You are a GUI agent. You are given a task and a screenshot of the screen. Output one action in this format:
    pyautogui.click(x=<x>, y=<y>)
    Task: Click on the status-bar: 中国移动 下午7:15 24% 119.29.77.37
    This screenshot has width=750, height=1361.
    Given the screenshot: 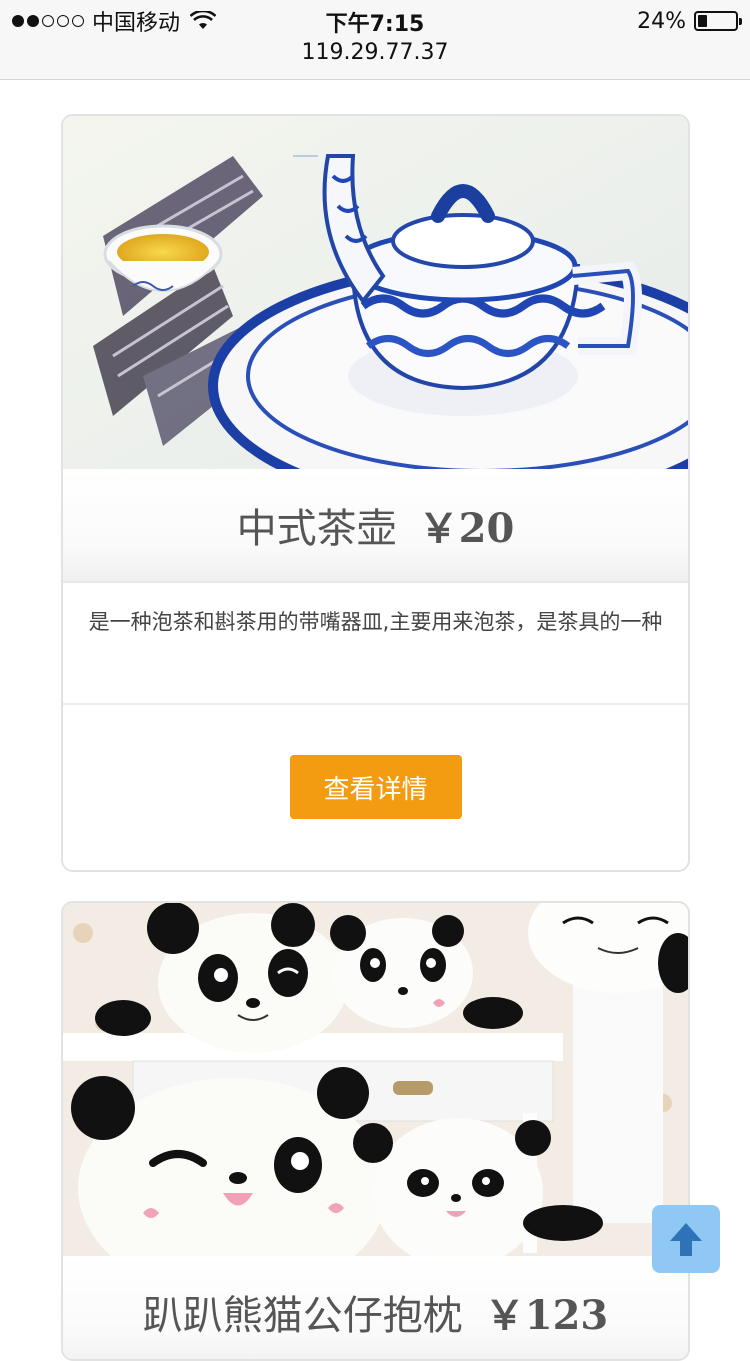 What is the action you would take?
    pyautogui.click(x=375, y=40)
    